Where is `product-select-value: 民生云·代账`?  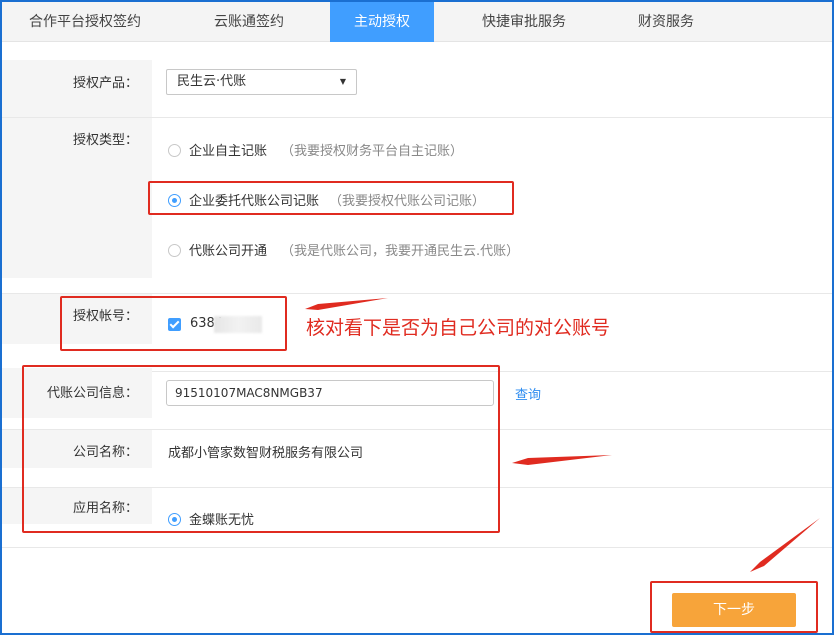
product-select-value: 民生云·代账 is located at coordinates (212, 81).